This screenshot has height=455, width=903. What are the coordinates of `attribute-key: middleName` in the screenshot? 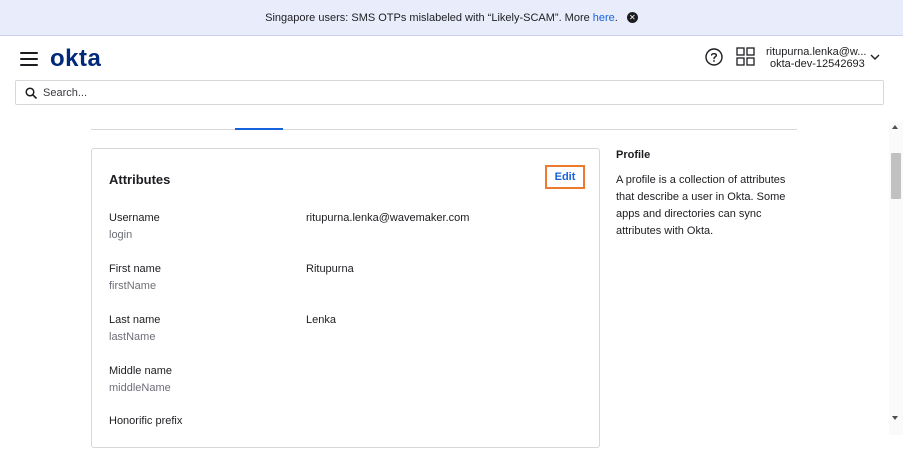 It's located at (140, 388).